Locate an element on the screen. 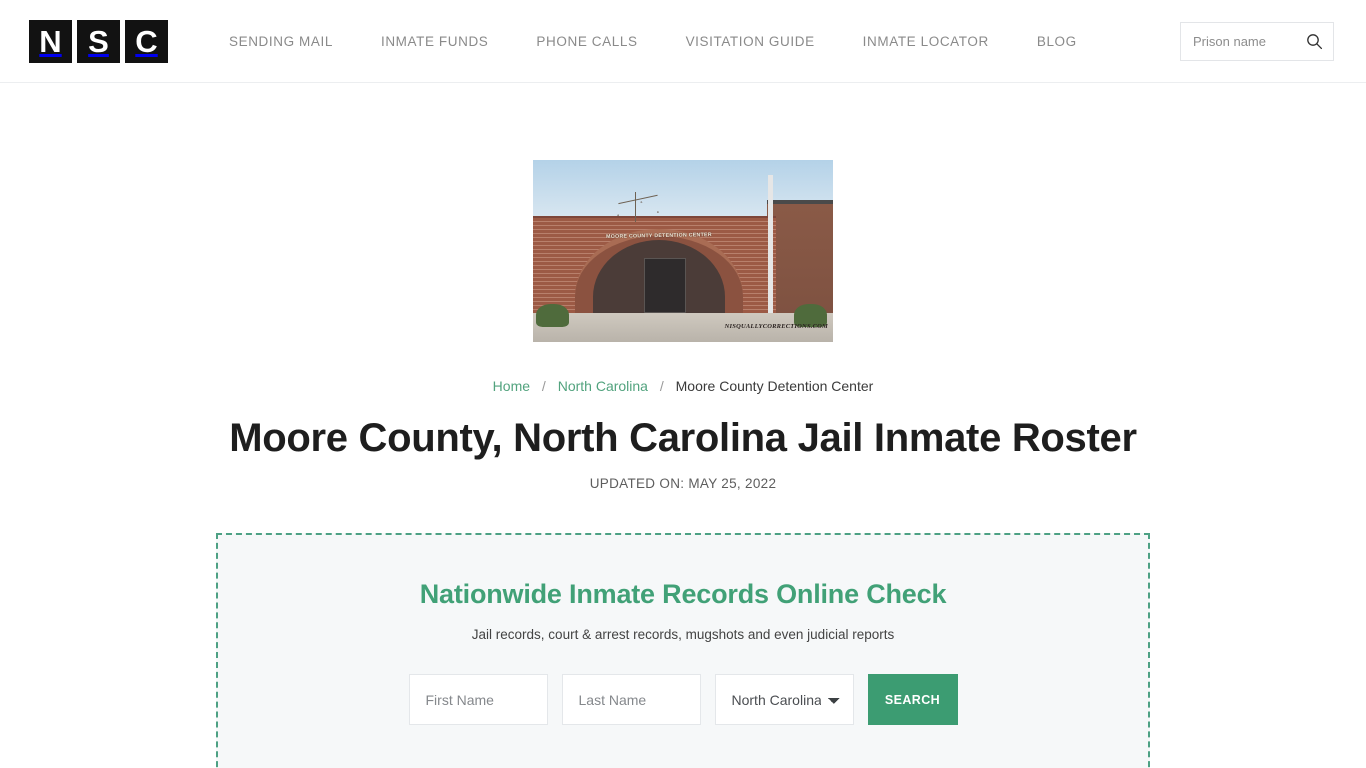 The height and width of the screenshot is (768, 1366). breadcrumb-link-state: North Carolina is located at coordinates (603, 386).